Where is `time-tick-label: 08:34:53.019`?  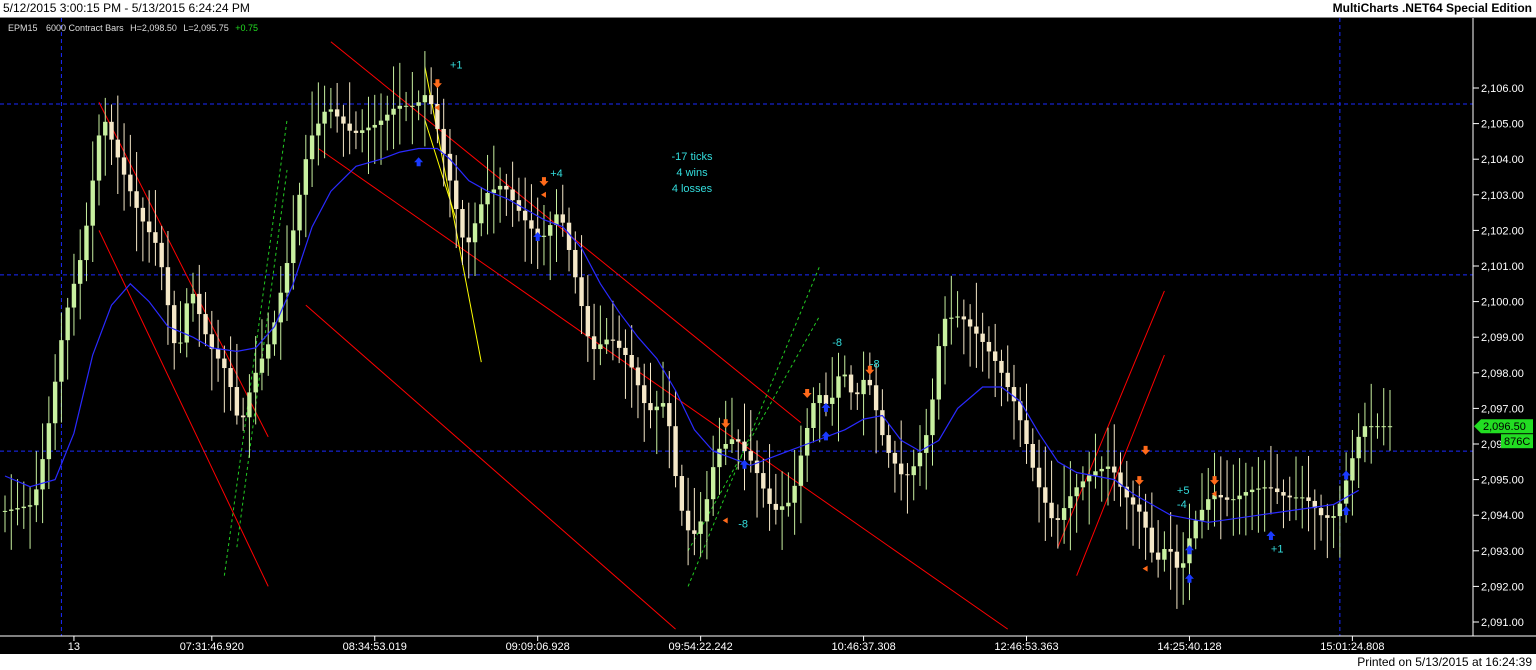
time-tick-label: 08:34:53.019 is located at coordinates (375, 647).